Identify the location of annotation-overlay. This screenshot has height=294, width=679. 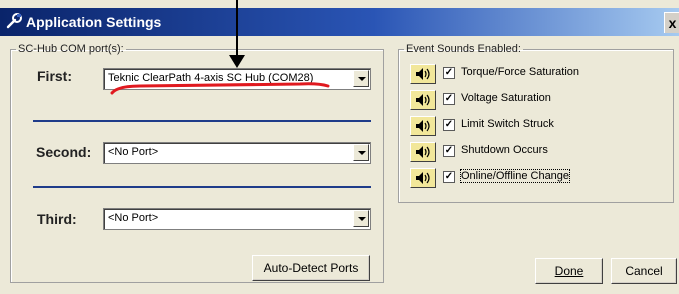
(220, 47).